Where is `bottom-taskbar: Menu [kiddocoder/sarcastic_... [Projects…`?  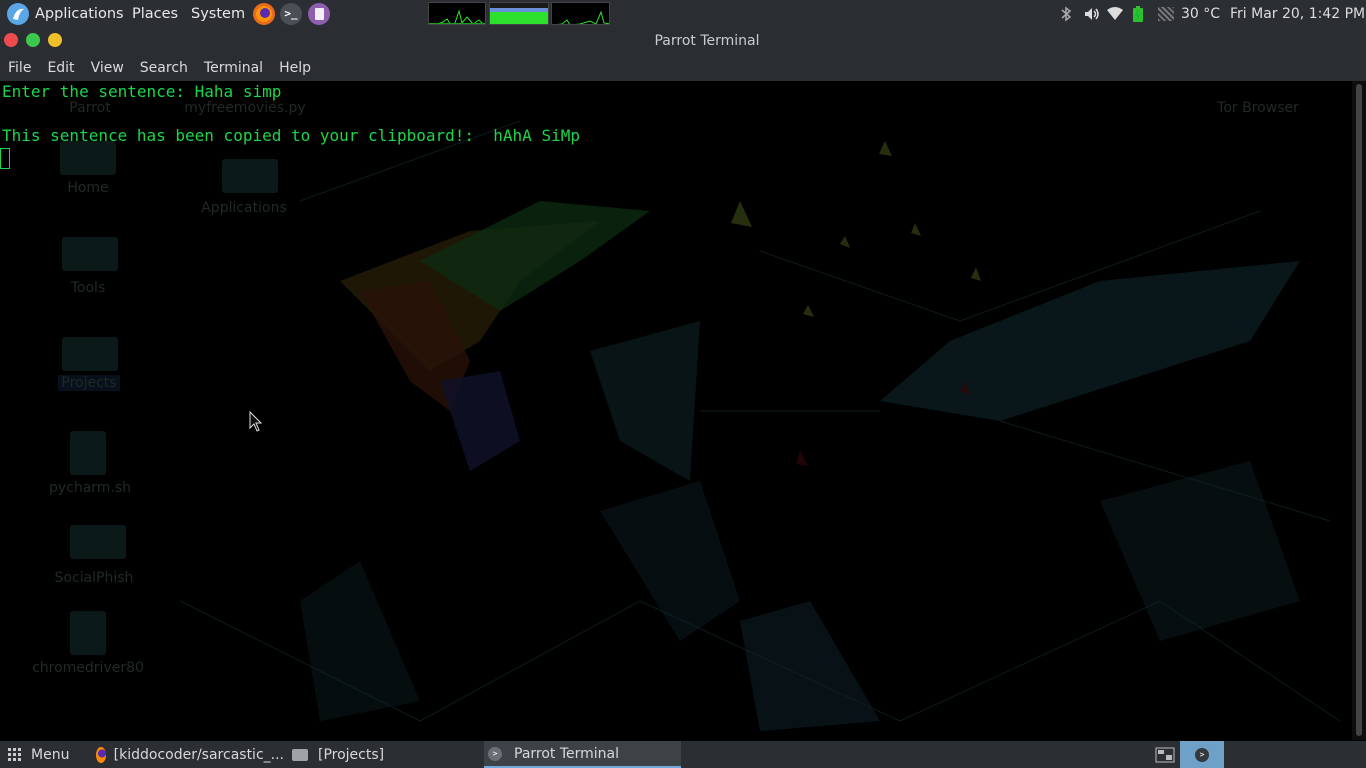
bottom-taskbar: Menu [kiddocoder/sarcastic_... [Projects… is located at coordinates (683, 754).